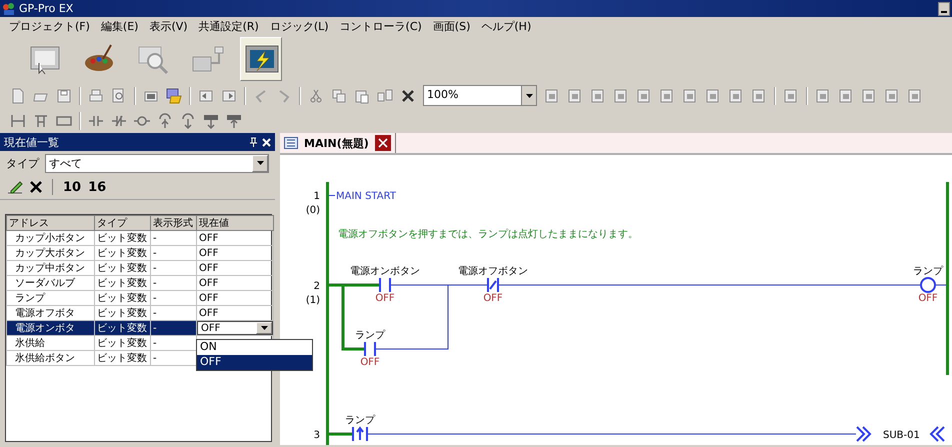  I want to click on tool-button, so click(261, 59).